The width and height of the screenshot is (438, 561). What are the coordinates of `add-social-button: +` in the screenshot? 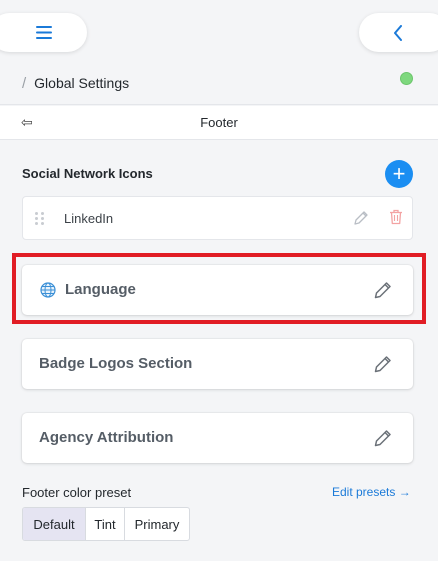 It's located at (399, 174).